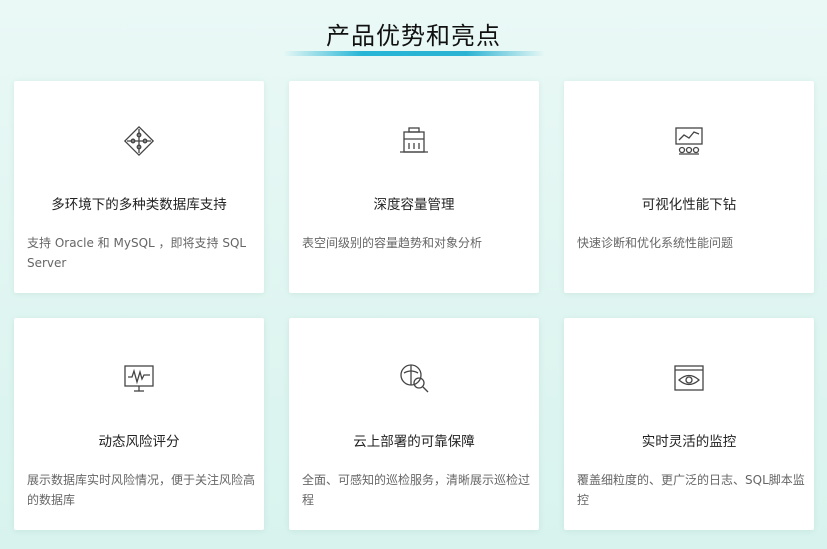 This screenshot has width=827, height=549. I want to click on card-title: 深度容量管理, so click(414, 205).